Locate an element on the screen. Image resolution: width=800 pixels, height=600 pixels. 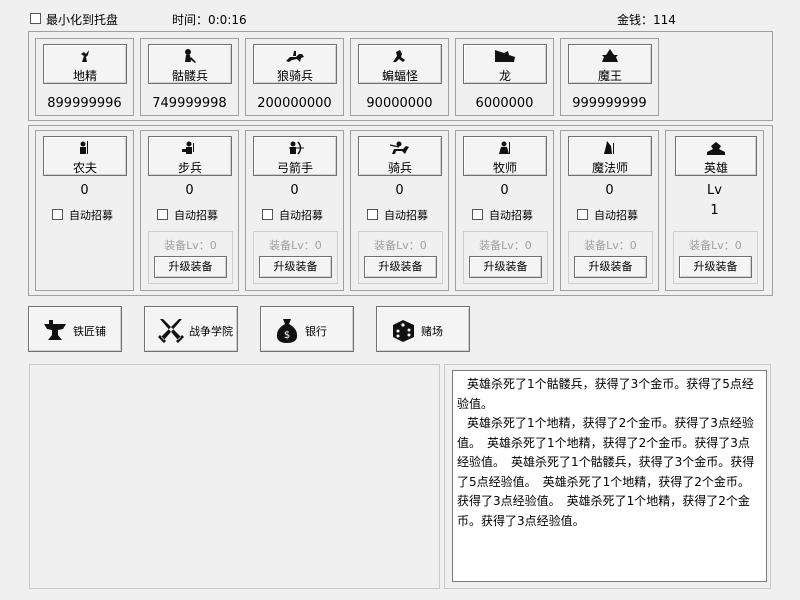
enemy-count: 6000000 is located at coordinates (504, 103).